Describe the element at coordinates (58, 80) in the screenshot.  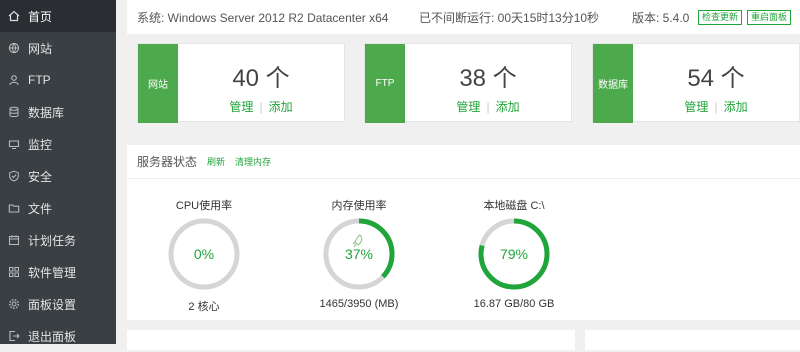
I see `sidebar-item-ftp: FTP` at that location.